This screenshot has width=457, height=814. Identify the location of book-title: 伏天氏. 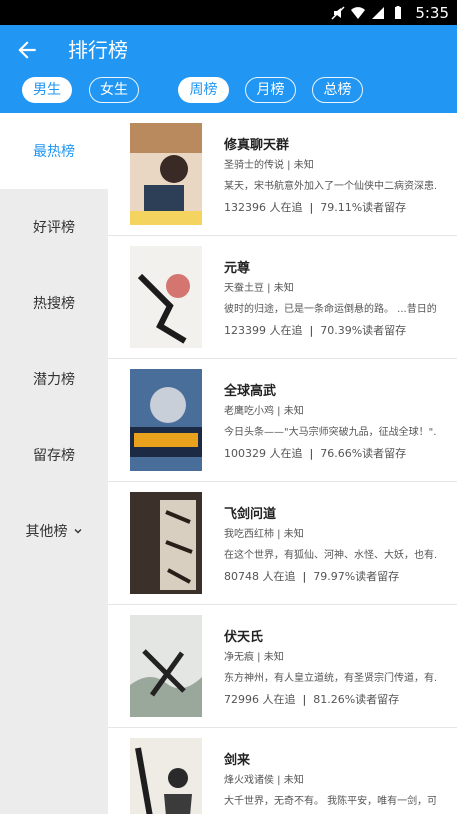
(244, 637).